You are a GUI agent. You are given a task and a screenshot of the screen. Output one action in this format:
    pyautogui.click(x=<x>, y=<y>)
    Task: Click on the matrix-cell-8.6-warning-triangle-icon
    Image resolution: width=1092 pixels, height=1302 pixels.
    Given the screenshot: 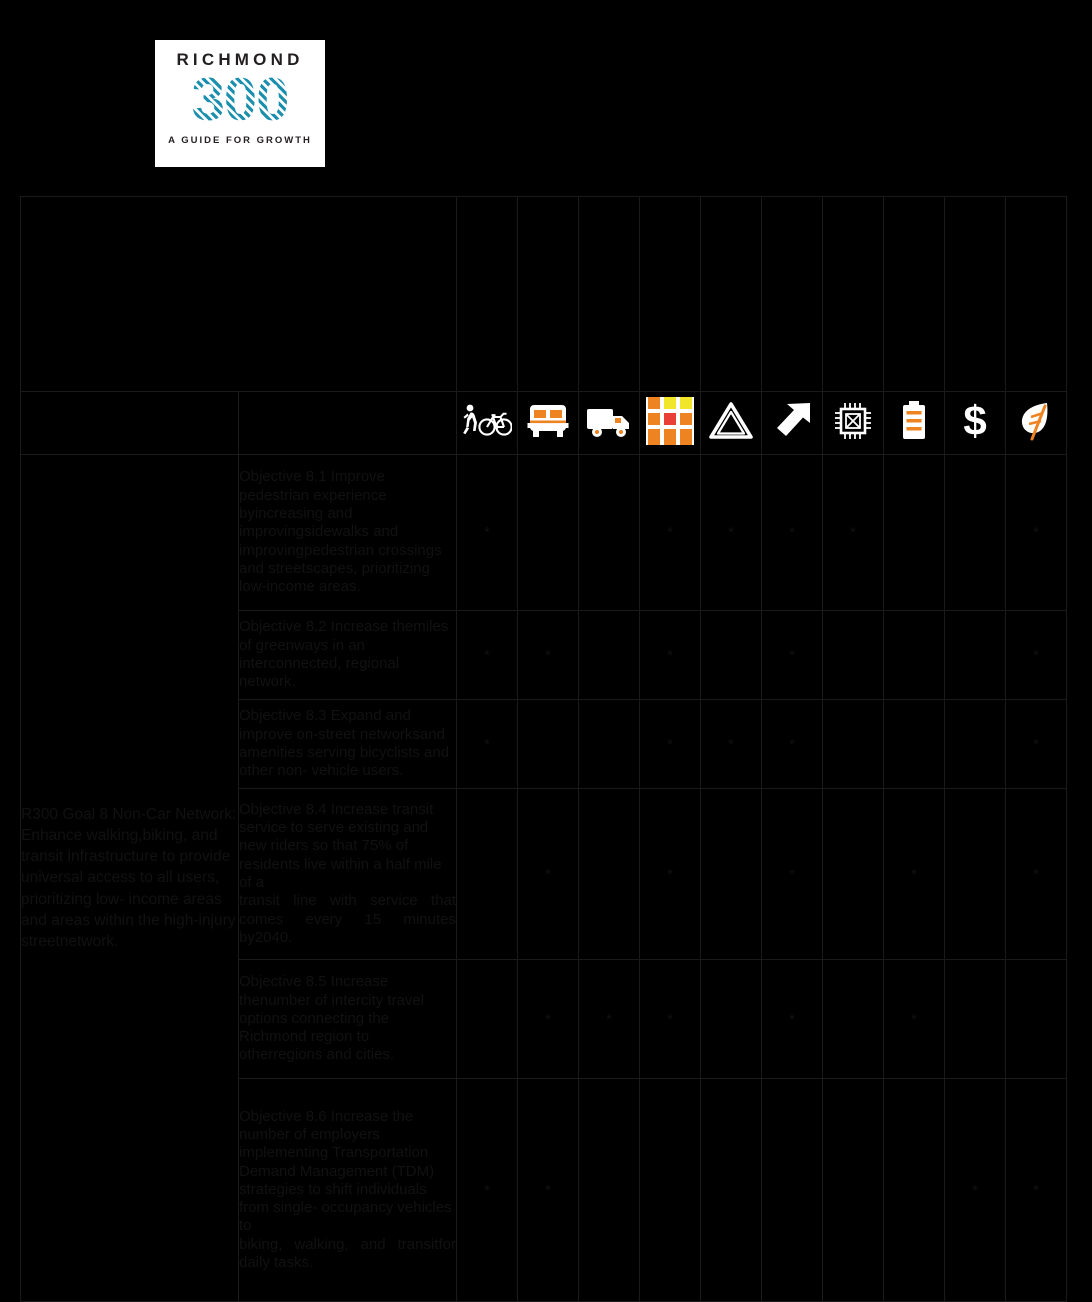 What is the action you would take?
    pyautogui.click(x=731, y=1190)
    